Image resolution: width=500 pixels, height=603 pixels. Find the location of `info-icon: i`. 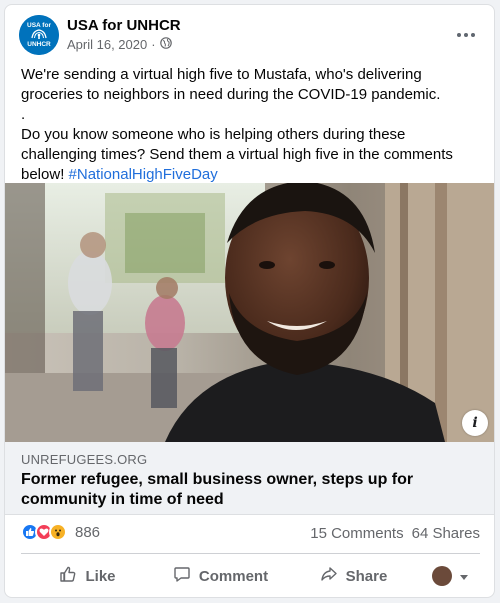

info-icon: i is located at coordinates (475, 423).